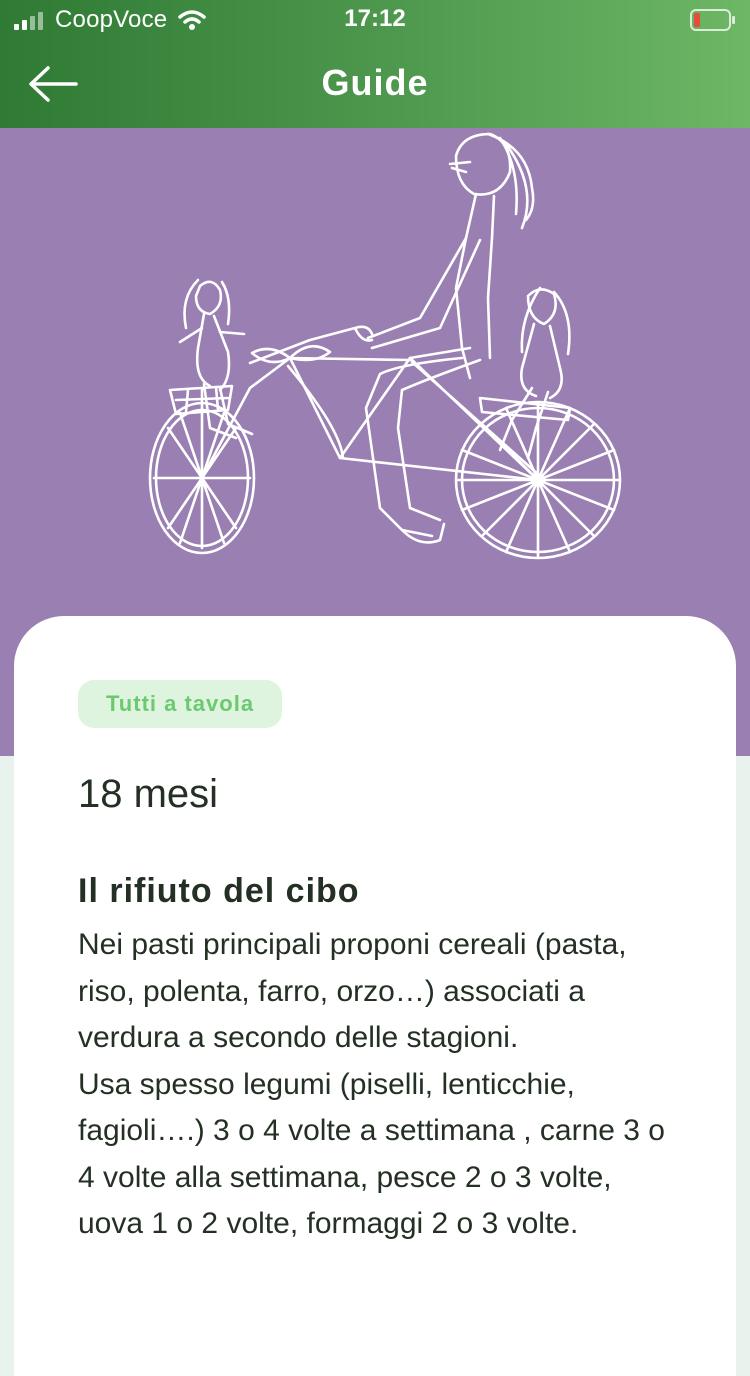  Describe the element at coordinates (375, 18) in the screenshot. I see `status-time: 17:12` at that location.